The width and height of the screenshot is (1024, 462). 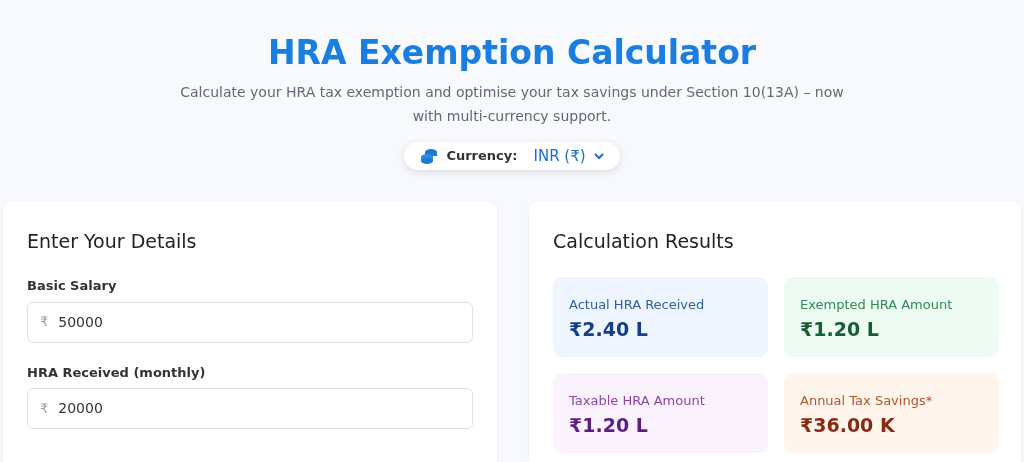 I want to click on chevron-down-icon, so click(x=598, y=156).